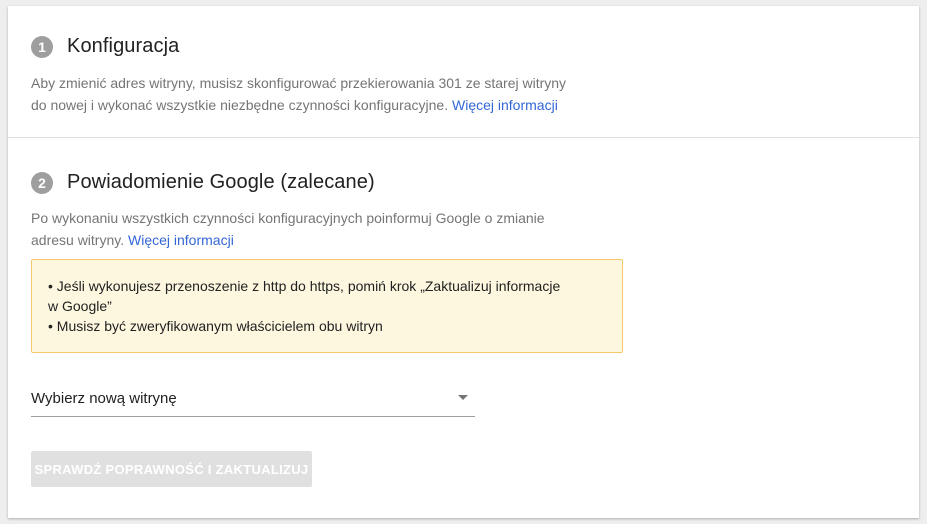 Image resolution: width=927 pixels, height=524 pixels. I want to click on caret-down-icon, so click(463, 397).